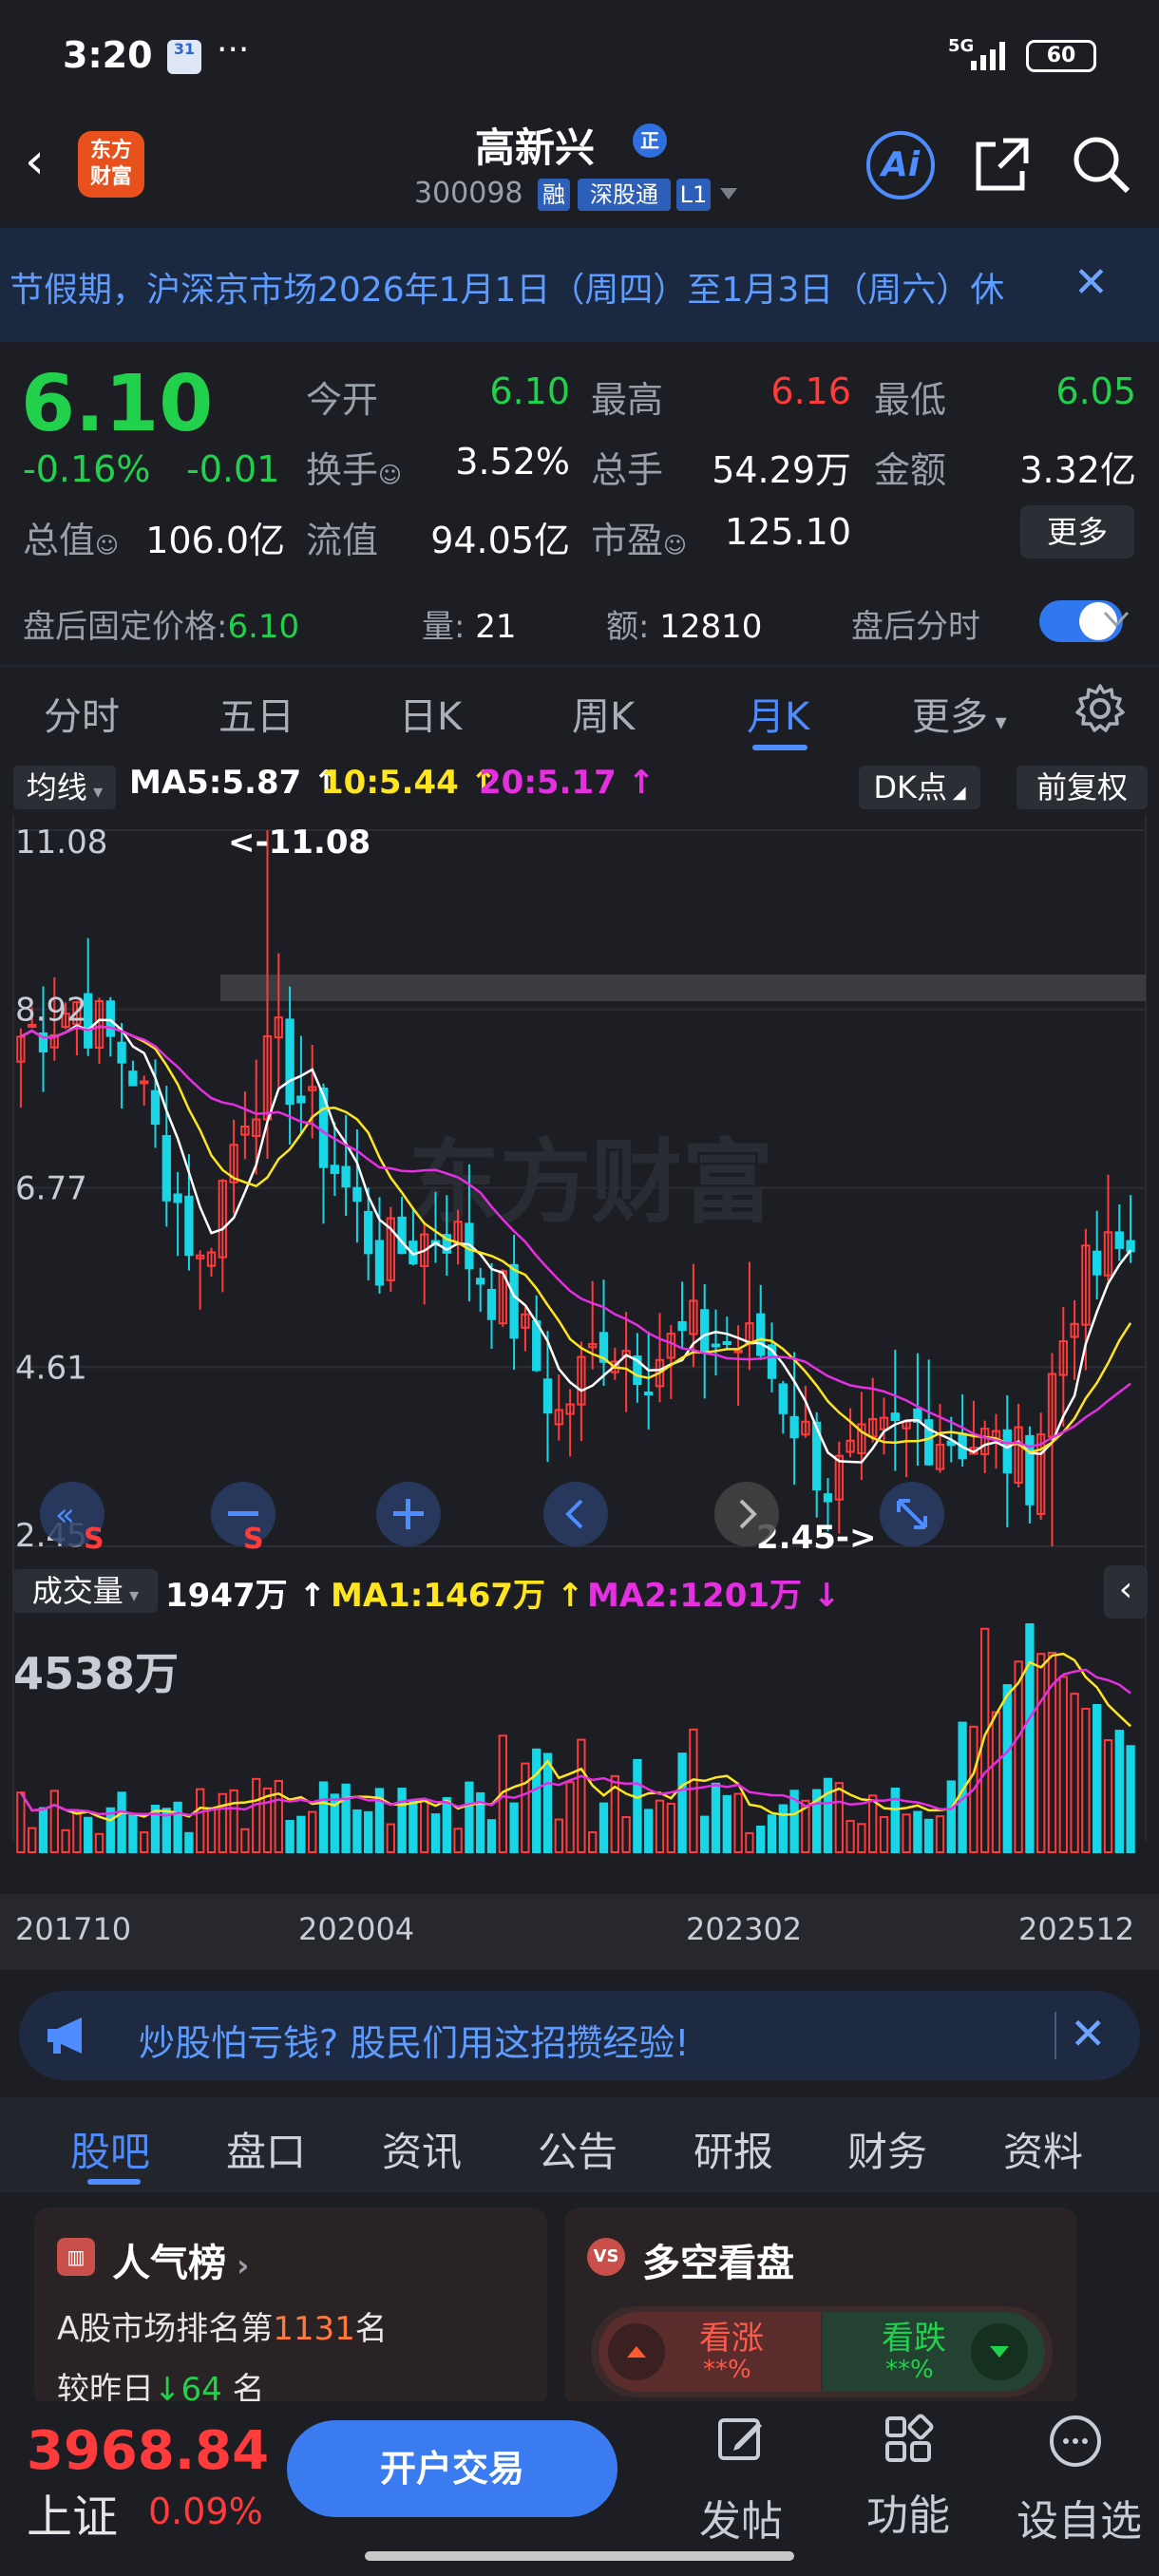  I want to click on tab-news: 资讯, so click(422, 2149).